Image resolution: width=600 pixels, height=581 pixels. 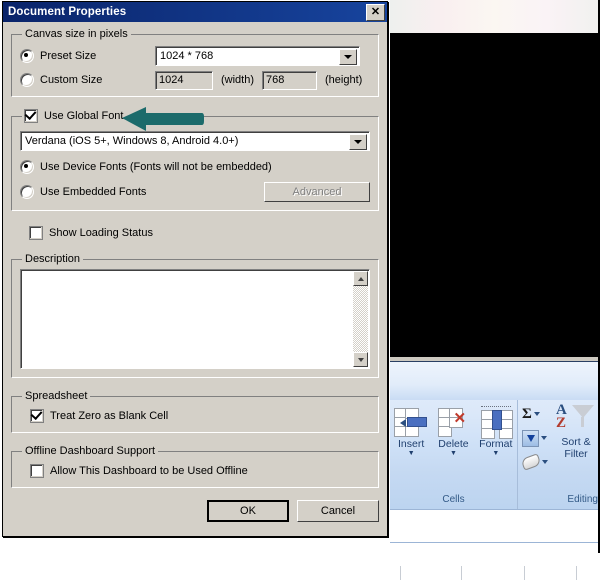 I want to click on description-textarea, so click(x=195, y=319).